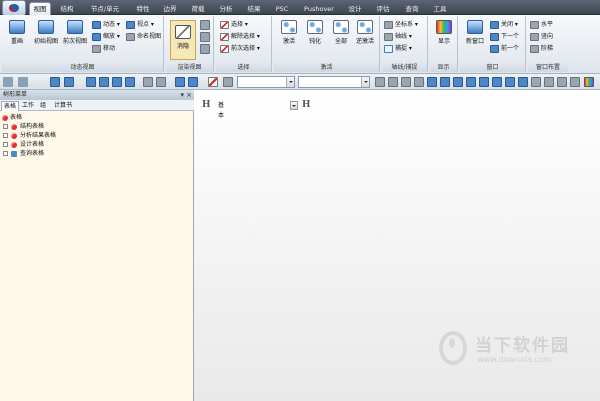 This screenshot has width=600, height=401. Describe the element at coordinates (205, 37) in the screenshot. I see `shade-icon` at that location.